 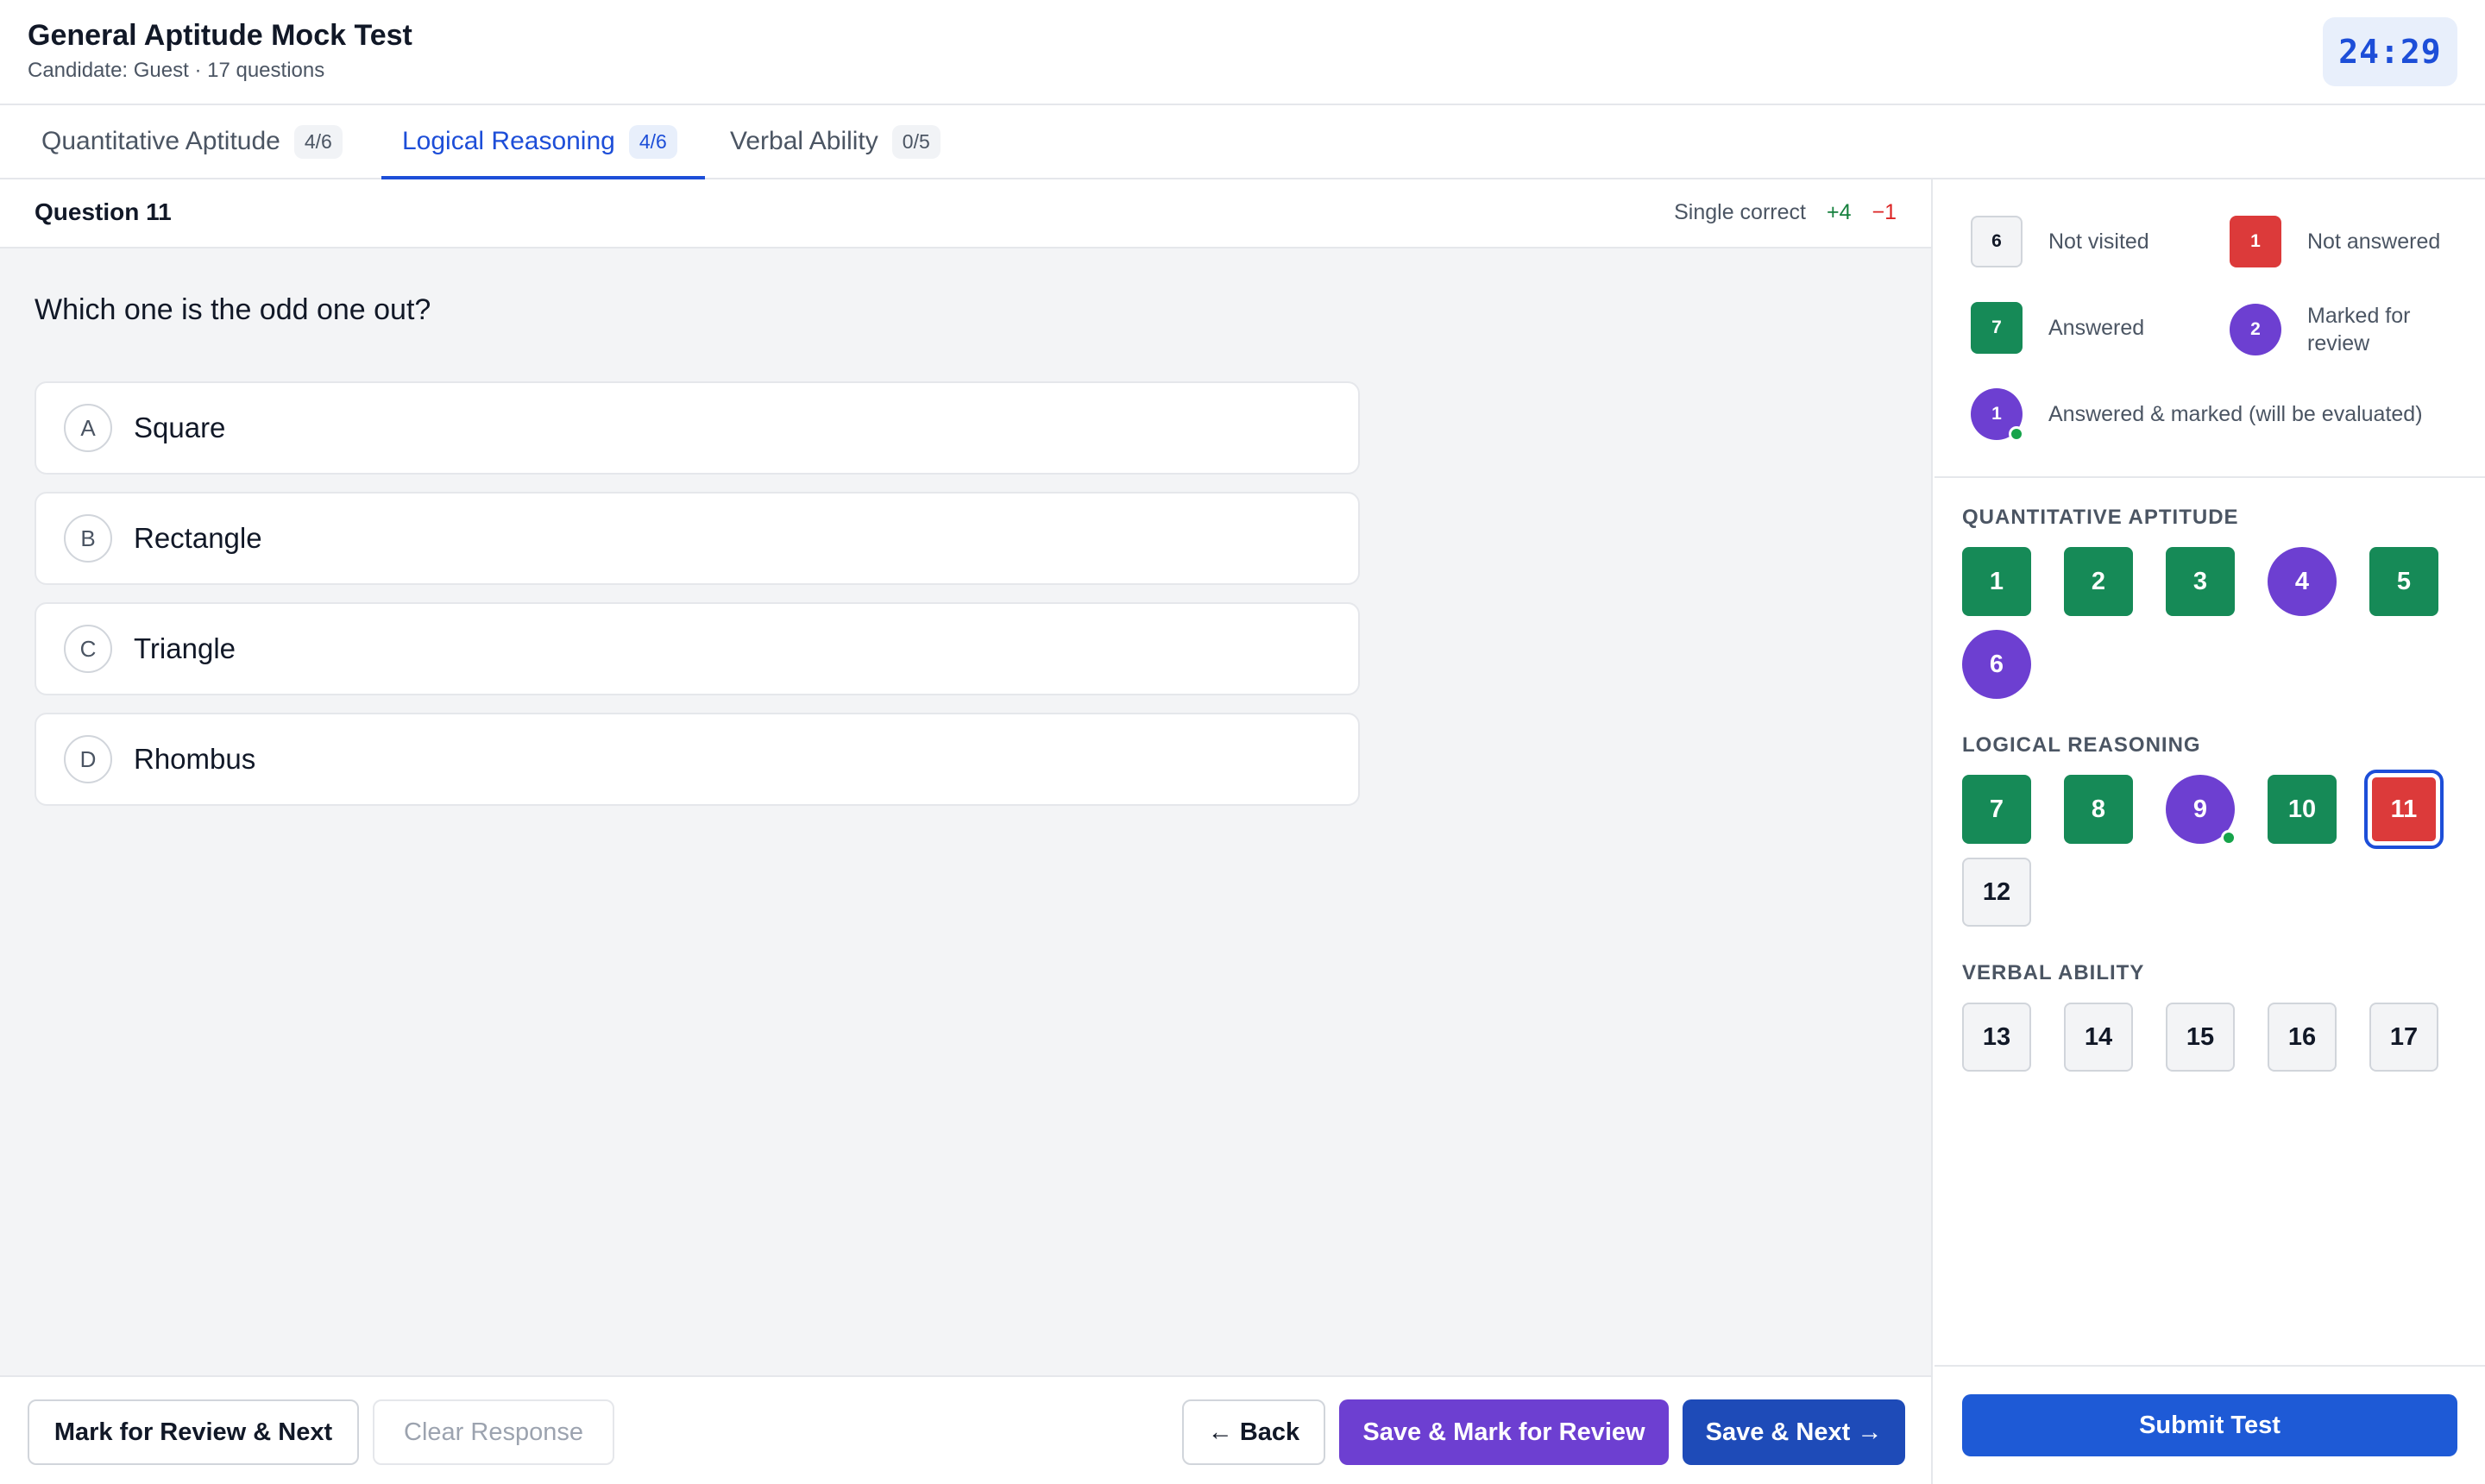 I want to click on palette-question-11: 11, so click(x=2404, y=810).